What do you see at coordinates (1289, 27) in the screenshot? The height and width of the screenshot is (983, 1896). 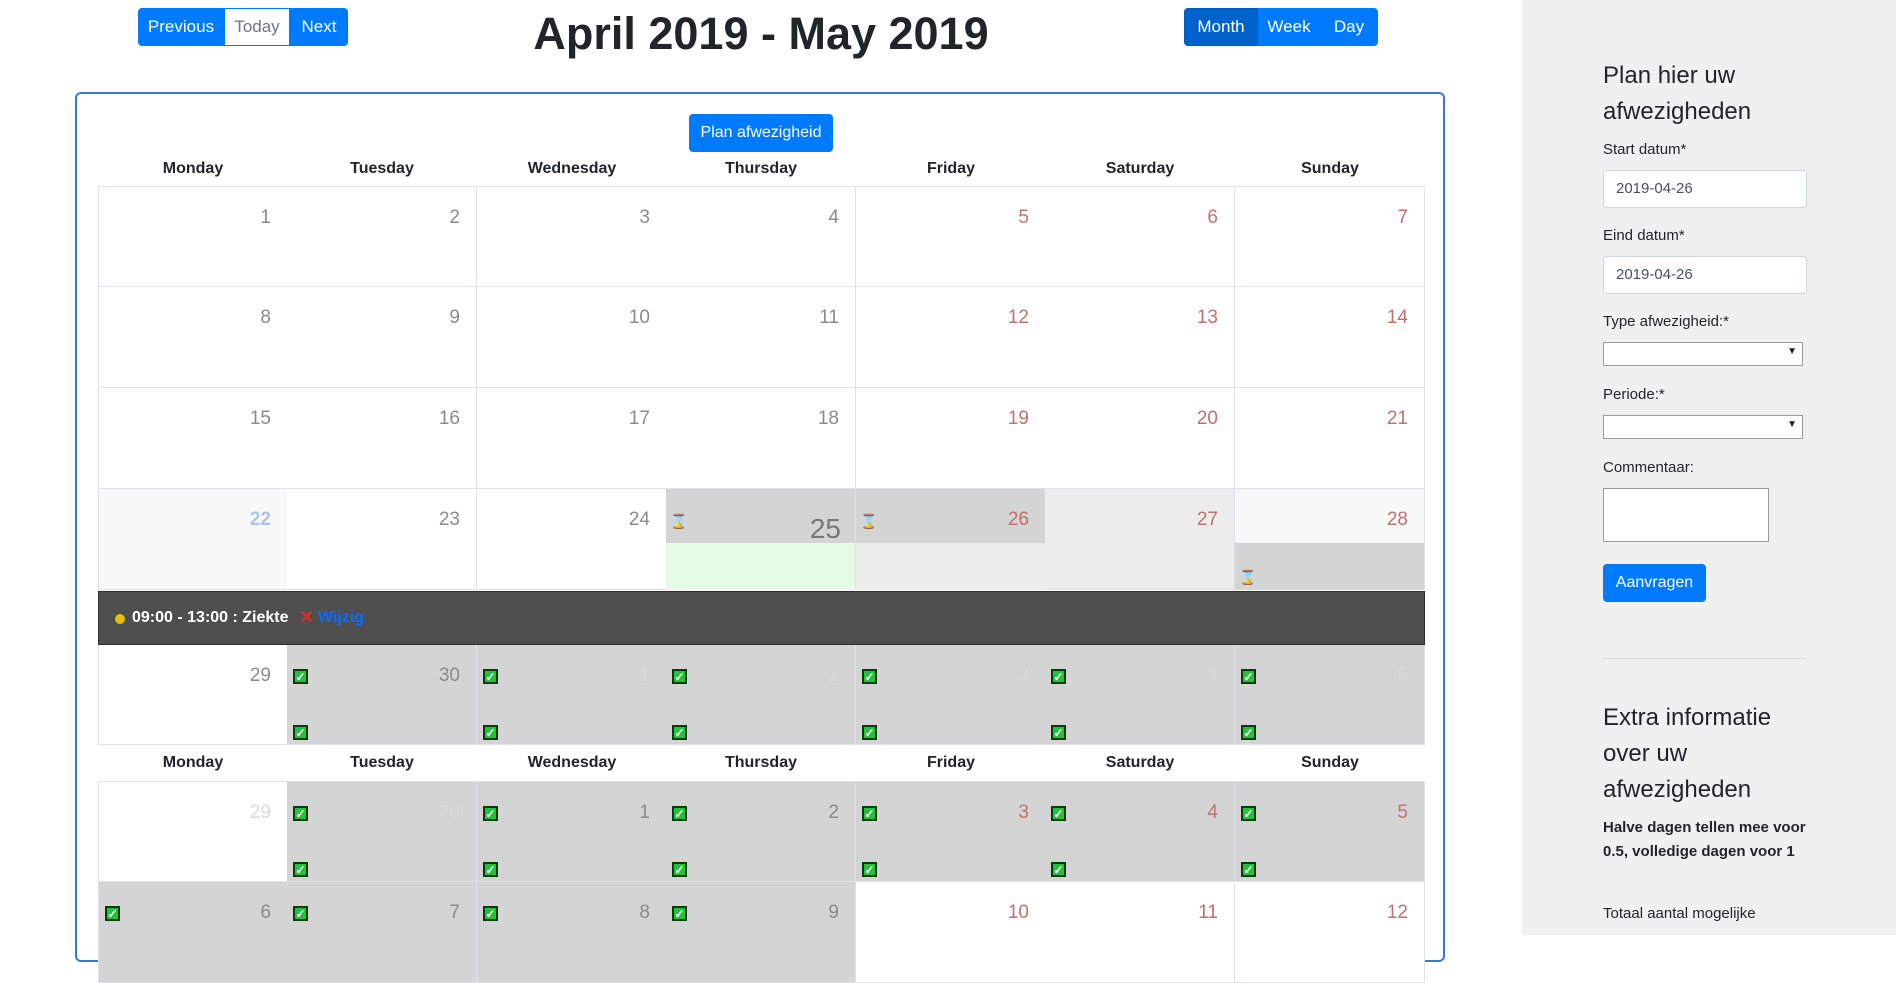 I see `week-view-button: Week` at bounding box center [1289, 27].